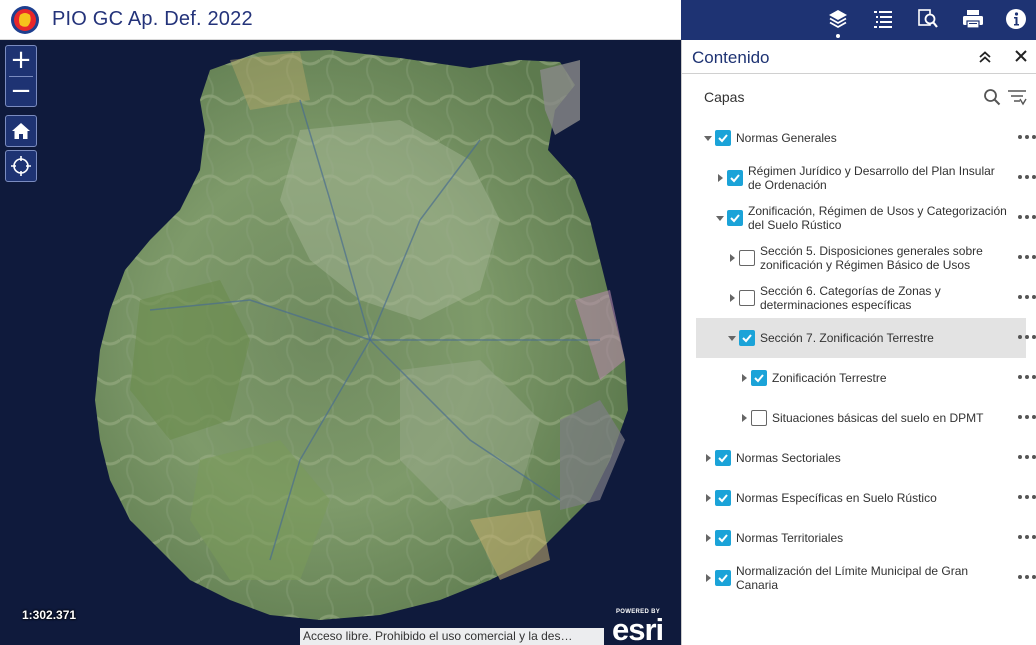 This screenshot has width=1036, height=645. I want to click on home-button, so click(21, 131).